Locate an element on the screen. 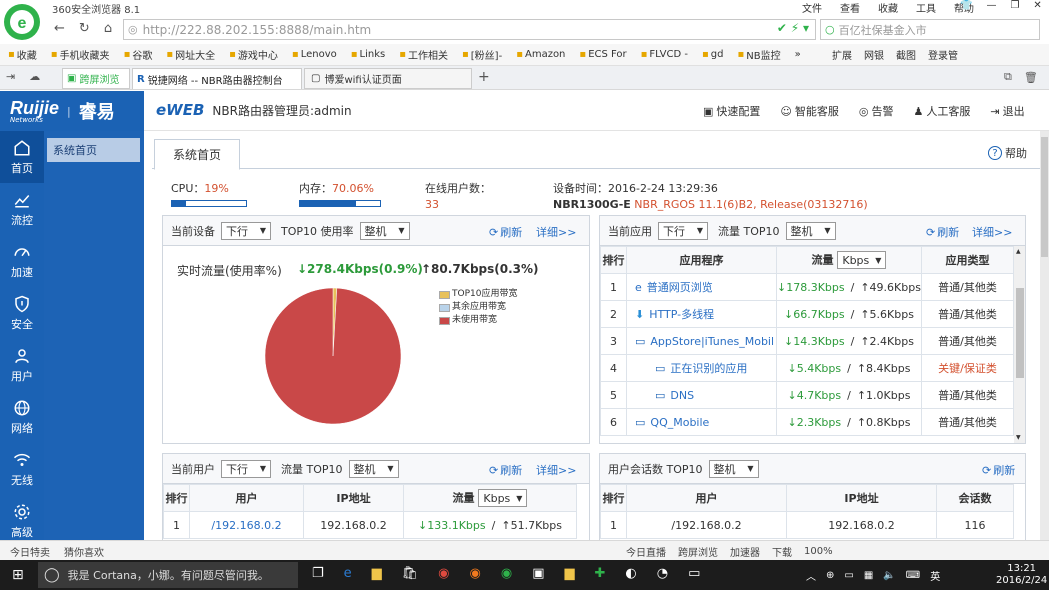 The height and width of the screenshot is (590, 1049). bookmark-item: ▪ 谷歌 is located at coordinates (138, 54).